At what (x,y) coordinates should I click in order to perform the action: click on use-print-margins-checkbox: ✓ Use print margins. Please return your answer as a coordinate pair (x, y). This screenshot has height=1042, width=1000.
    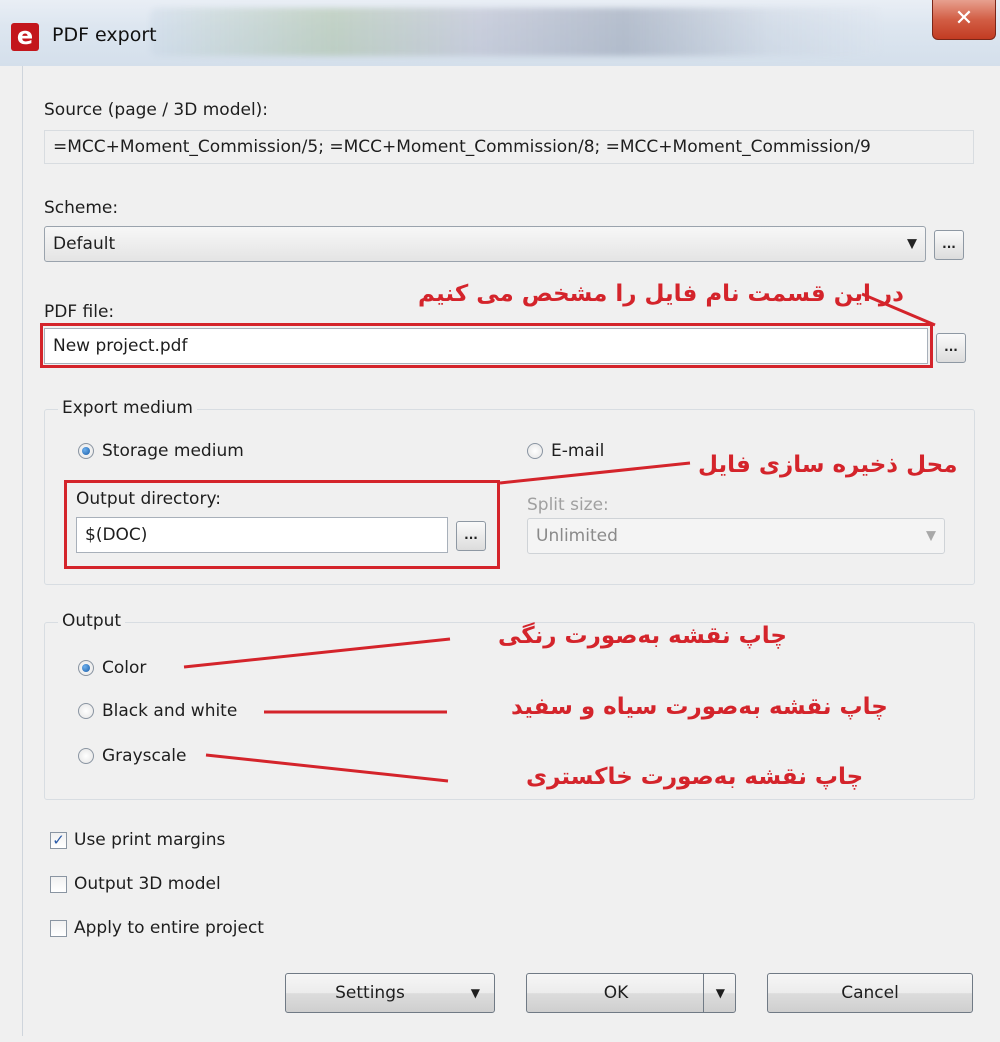
    Looking at the image, I should click on (137, 840).